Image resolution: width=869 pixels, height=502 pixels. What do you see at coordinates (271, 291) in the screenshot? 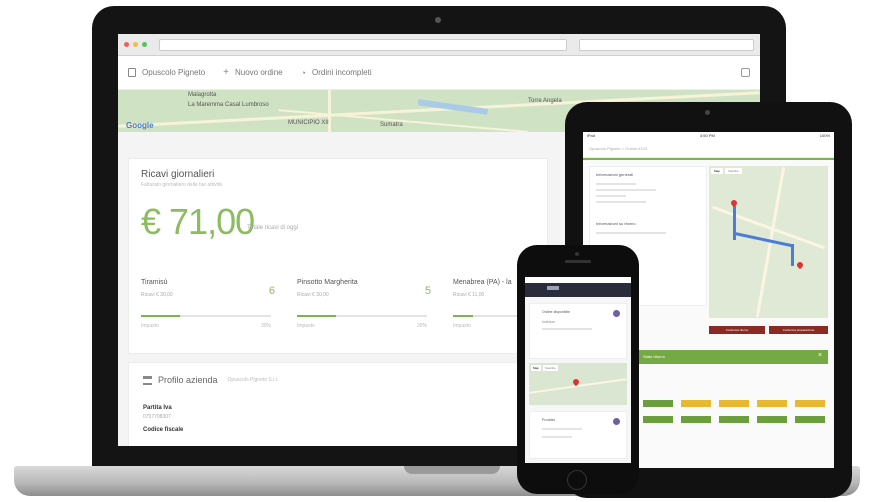
I see `product-count: 6` at bounding box center [271, 291].